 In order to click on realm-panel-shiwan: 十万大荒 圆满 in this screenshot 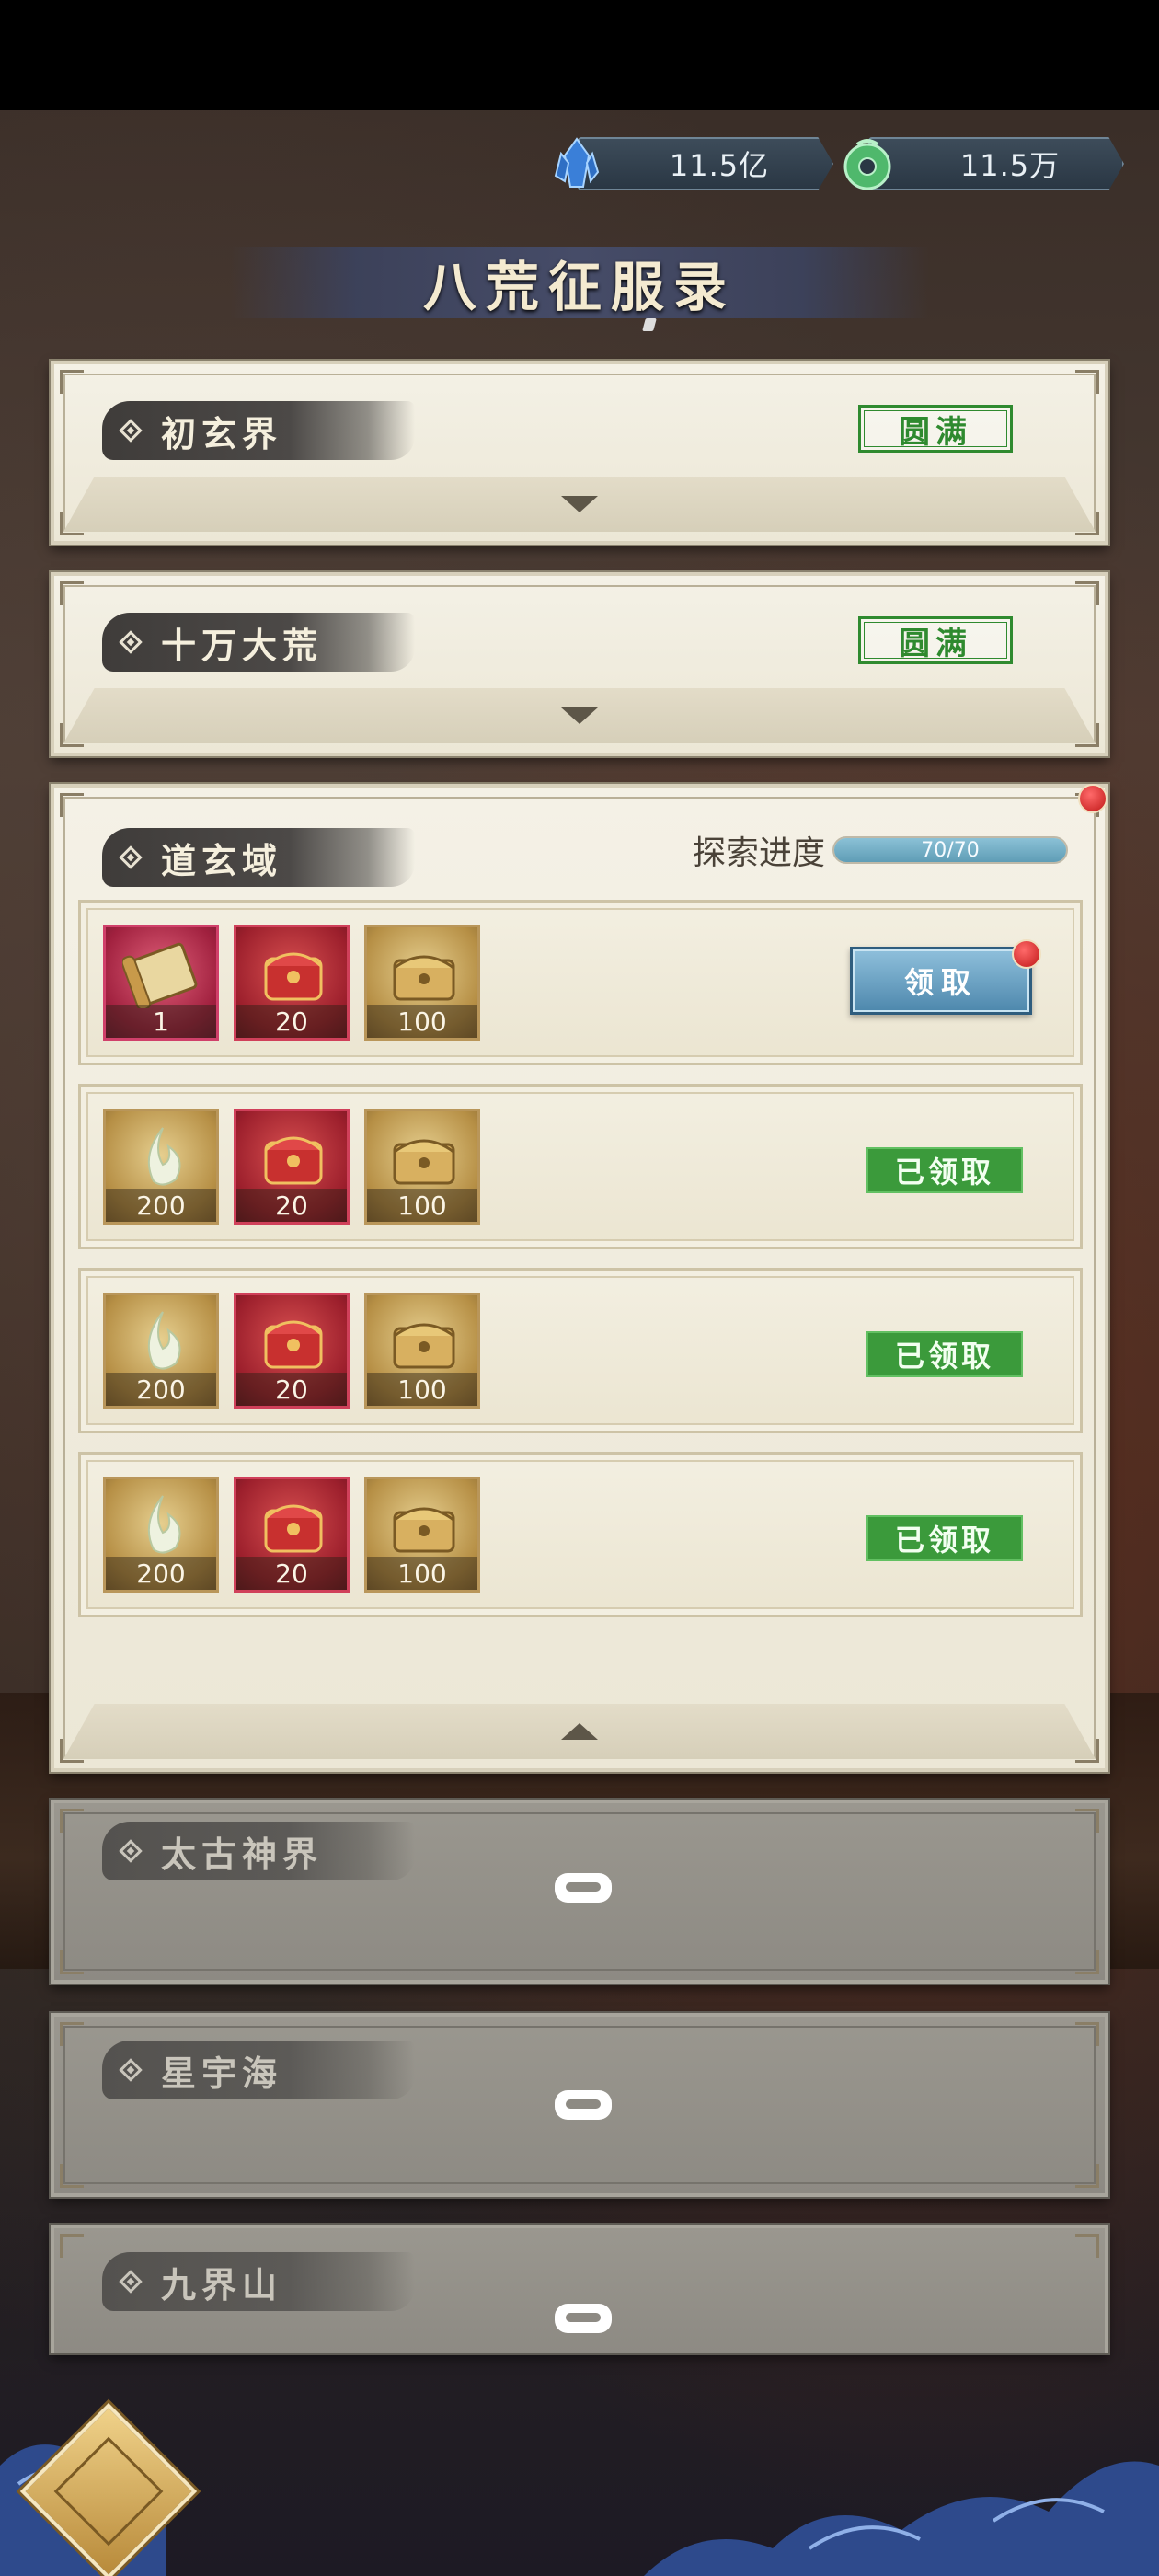, I will do `click(579, 664)`.